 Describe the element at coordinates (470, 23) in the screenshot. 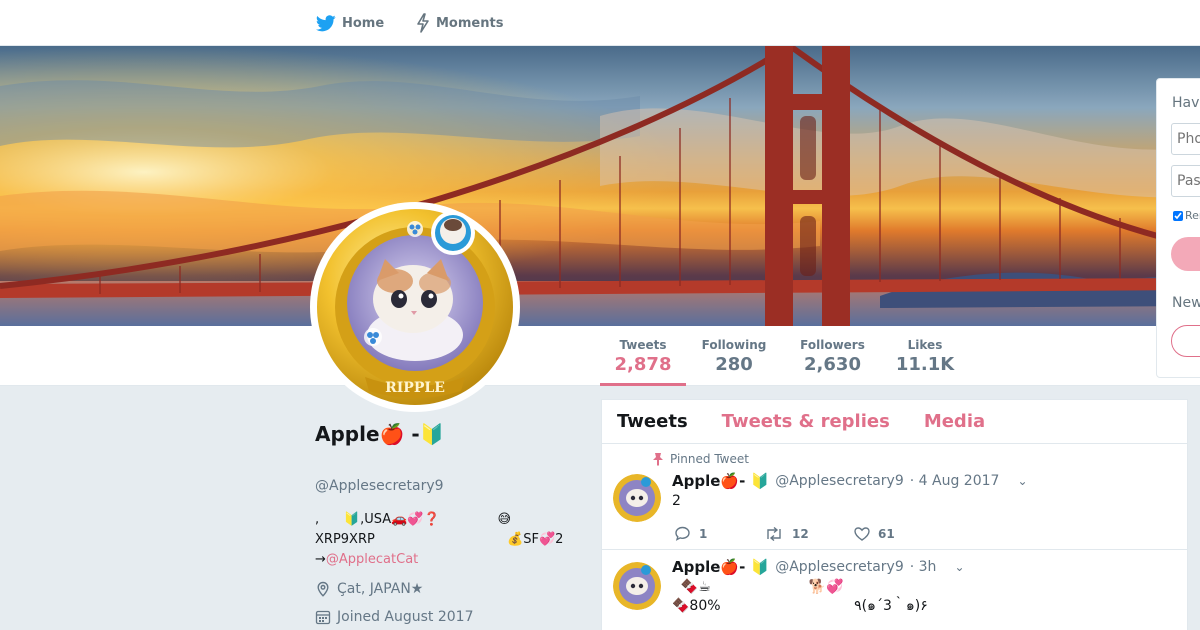

I see `nav-moments-label: Moments` at that location.